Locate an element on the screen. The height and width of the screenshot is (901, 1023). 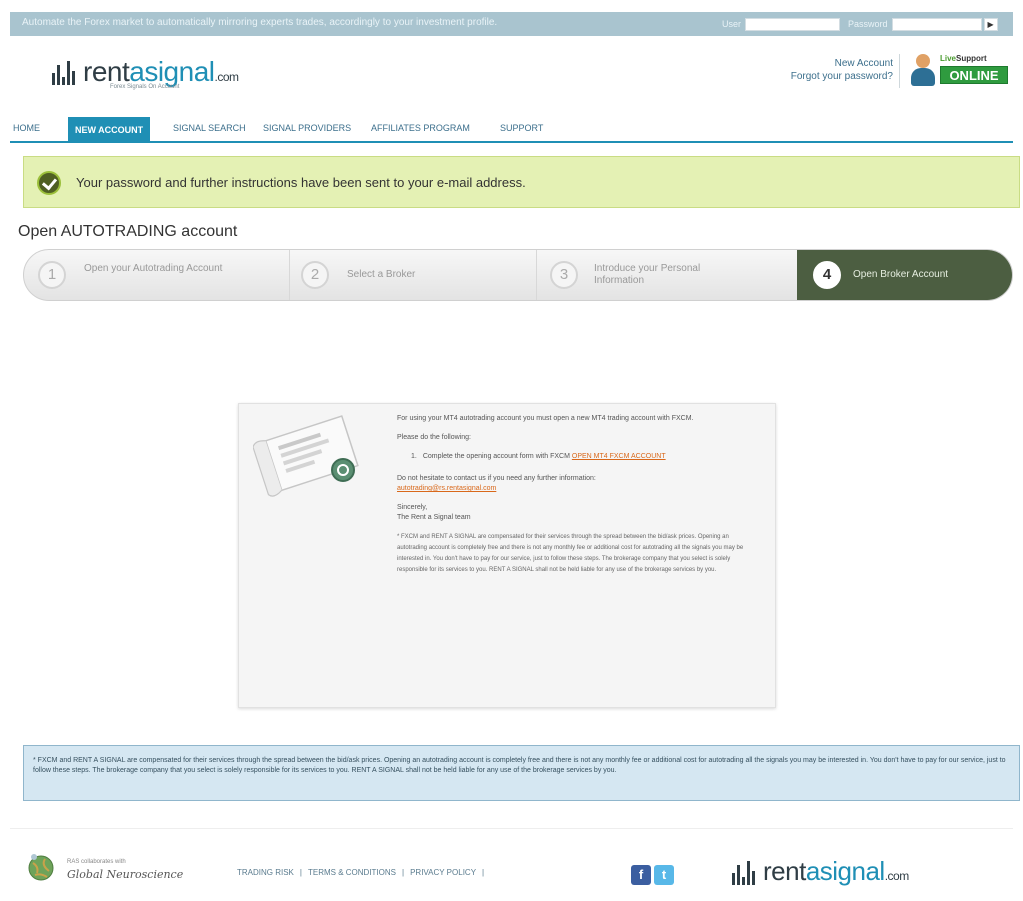
step-3: 3 Introduce your Personal Information is located at coordinates (666, 275).